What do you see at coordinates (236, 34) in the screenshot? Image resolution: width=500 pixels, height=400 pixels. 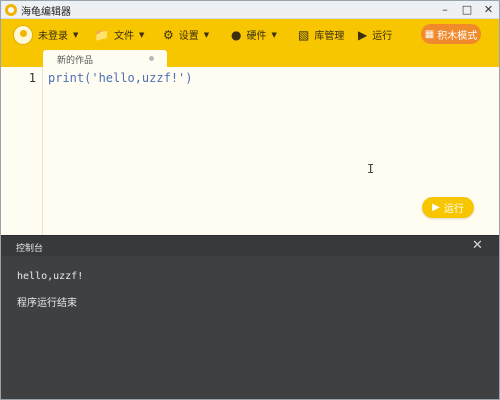 I see `hardware-icon: ●` at bounding box center [236, 34].